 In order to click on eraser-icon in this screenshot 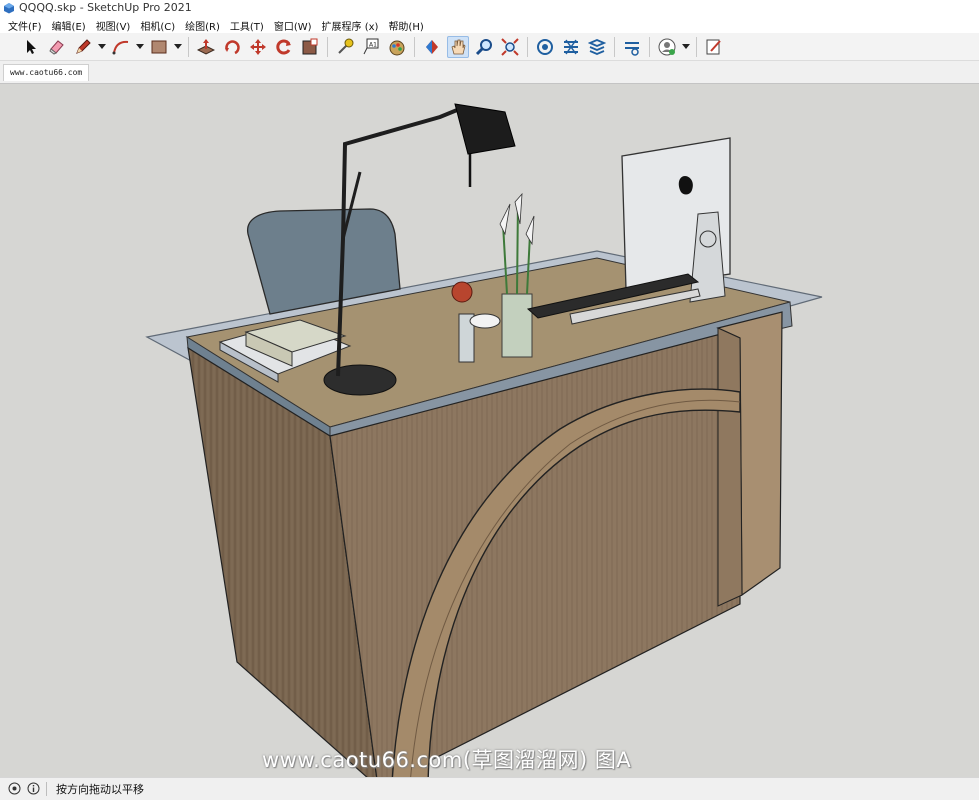, I will do `click(56, 47)`.